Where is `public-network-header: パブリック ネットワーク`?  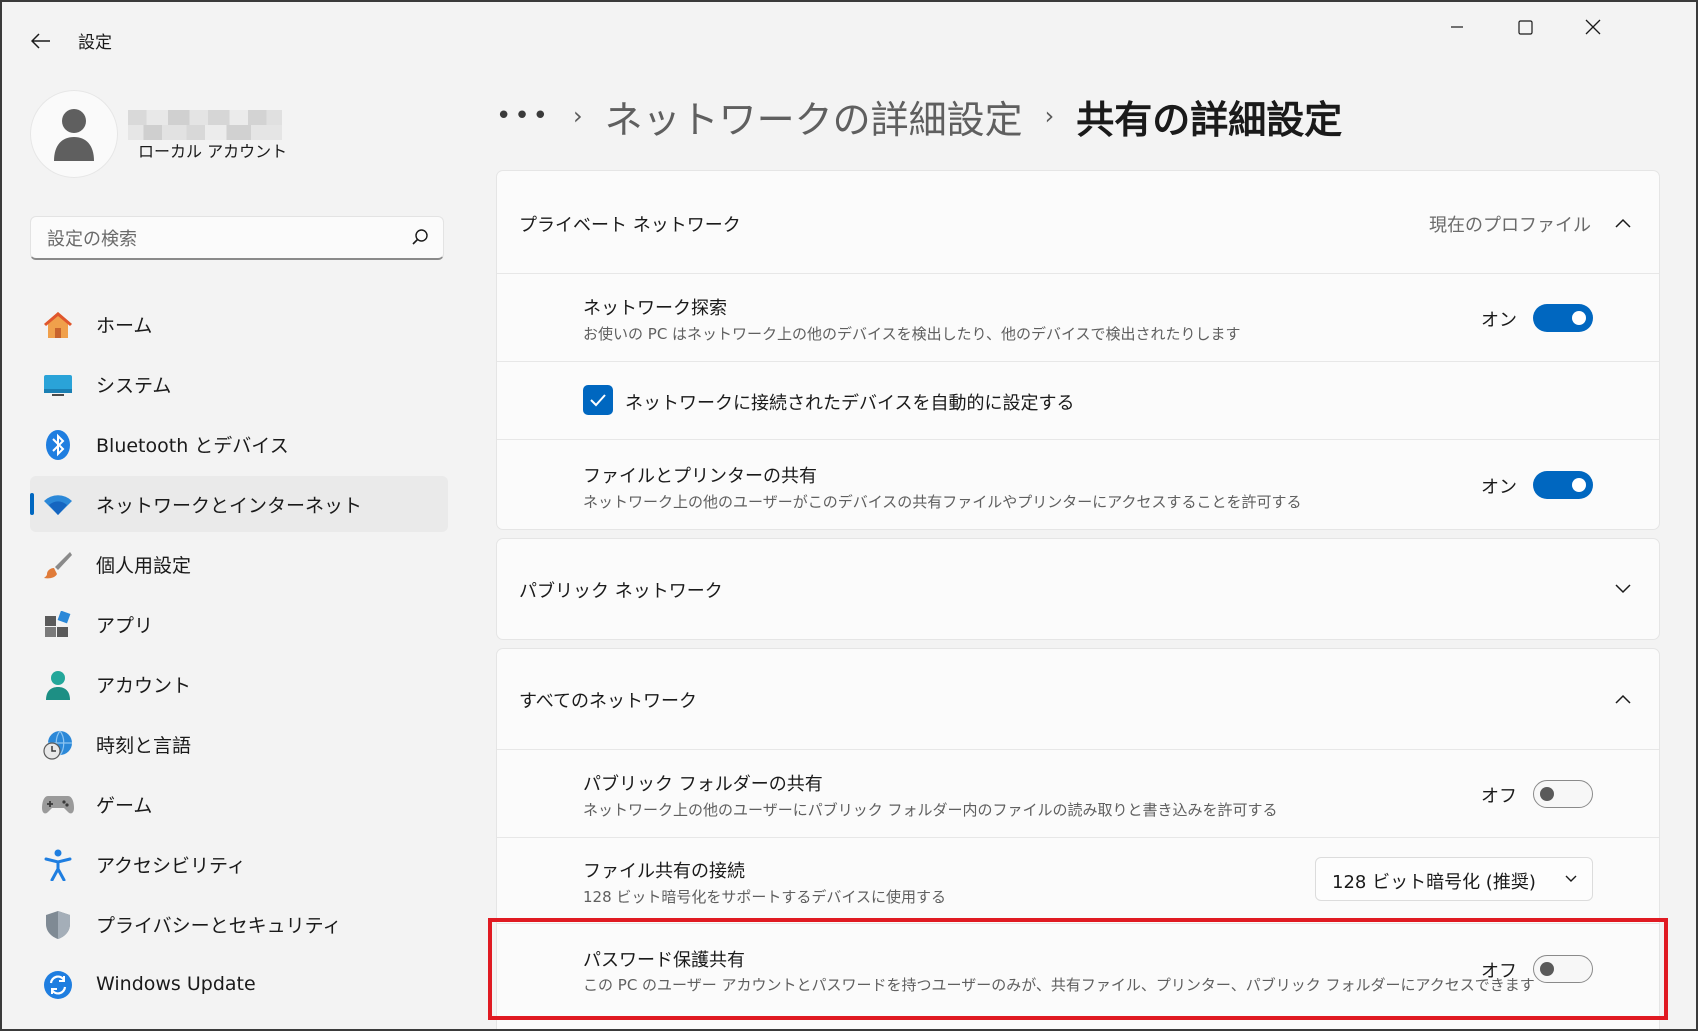 public-network-header: パブリック ネットワーク is located at coordinates (1078, 589).